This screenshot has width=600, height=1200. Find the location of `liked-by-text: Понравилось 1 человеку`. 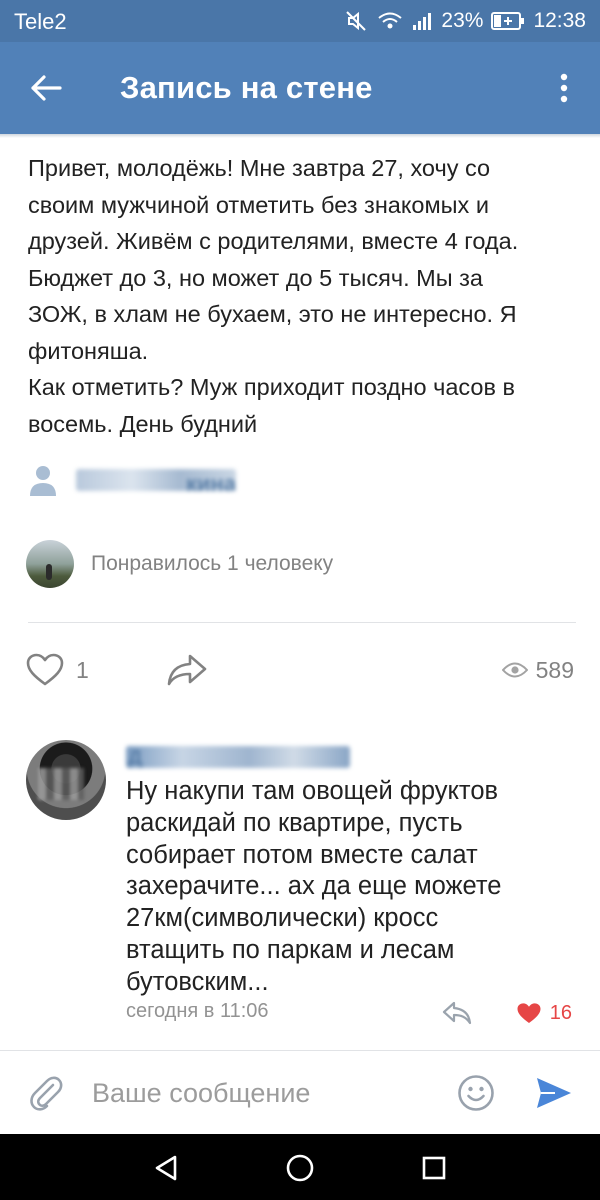

liked-by-text: Понравилось 1 человеку is located at coordinates (212, 563).